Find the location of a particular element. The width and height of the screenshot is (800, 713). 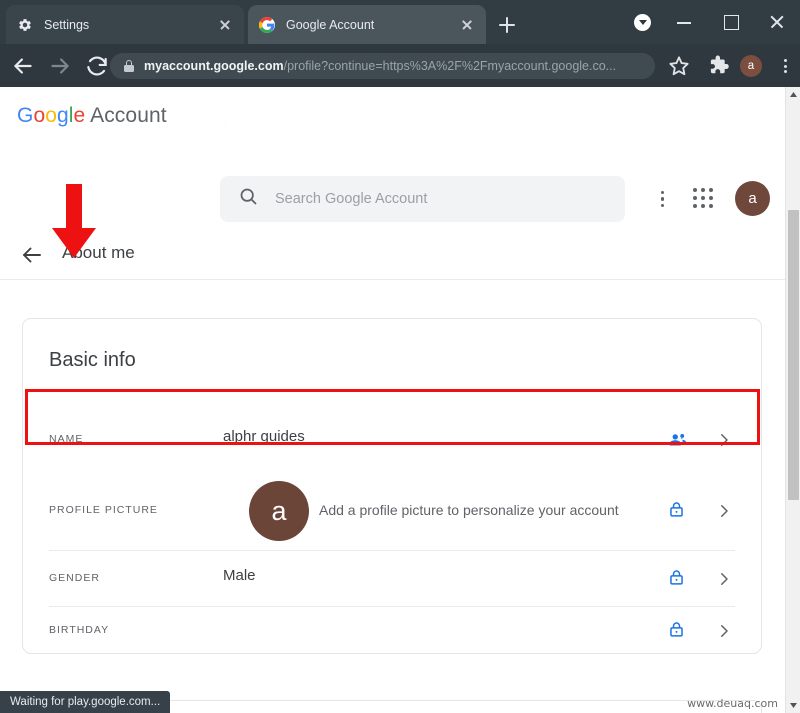

logo-letter: G is located at coordinates (25, 115).